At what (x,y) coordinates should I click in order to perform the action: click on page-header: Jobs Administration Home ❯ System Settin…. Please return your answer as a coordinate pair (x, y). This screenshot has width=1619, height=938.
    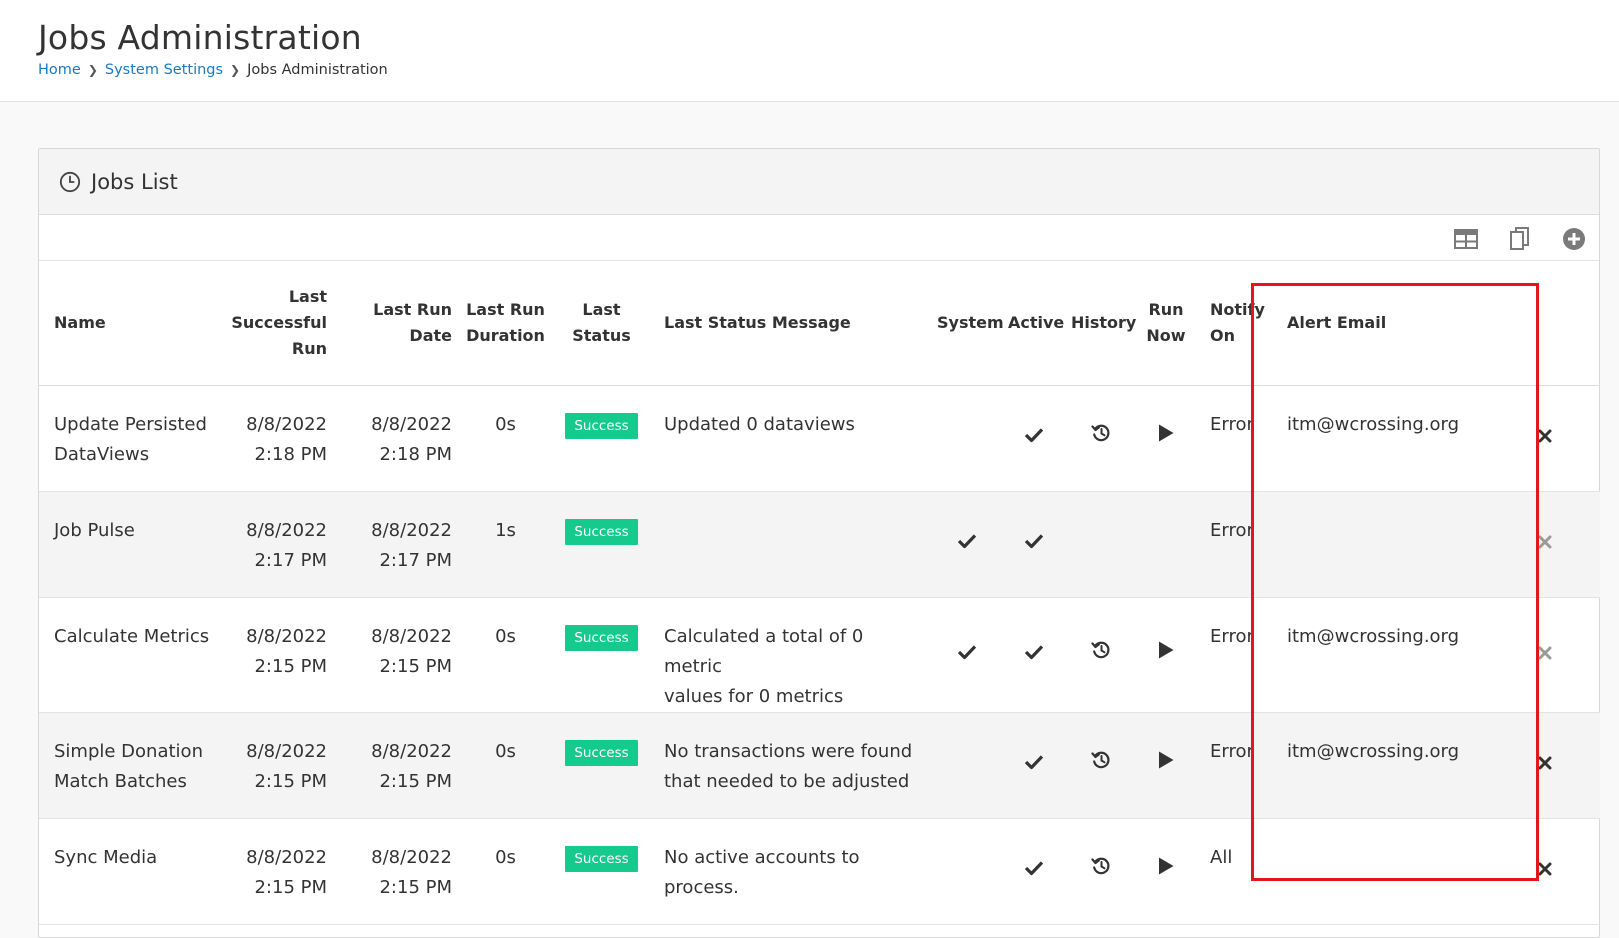
    Looking at the image, I should click on (809, 51).